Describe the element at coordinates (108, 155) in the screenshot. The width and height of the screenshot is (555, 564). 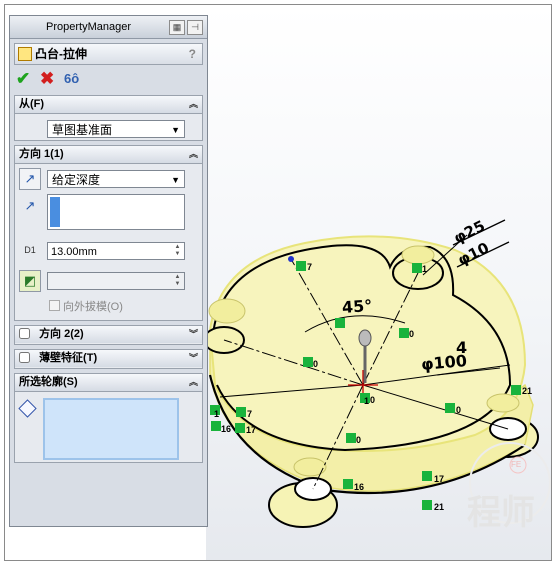
I see `direction1-group-header: 方向 1(1) ︽` at that location.